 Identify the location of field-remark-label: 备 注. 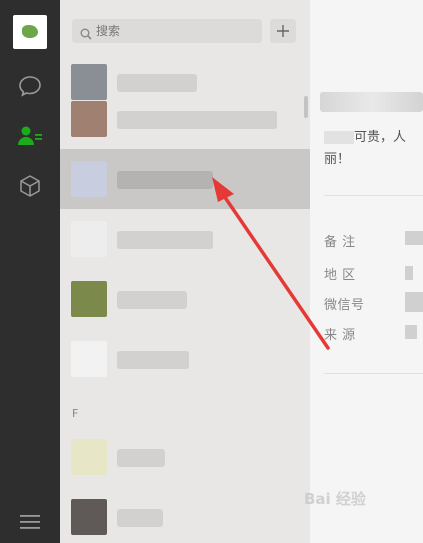
(340, 242).